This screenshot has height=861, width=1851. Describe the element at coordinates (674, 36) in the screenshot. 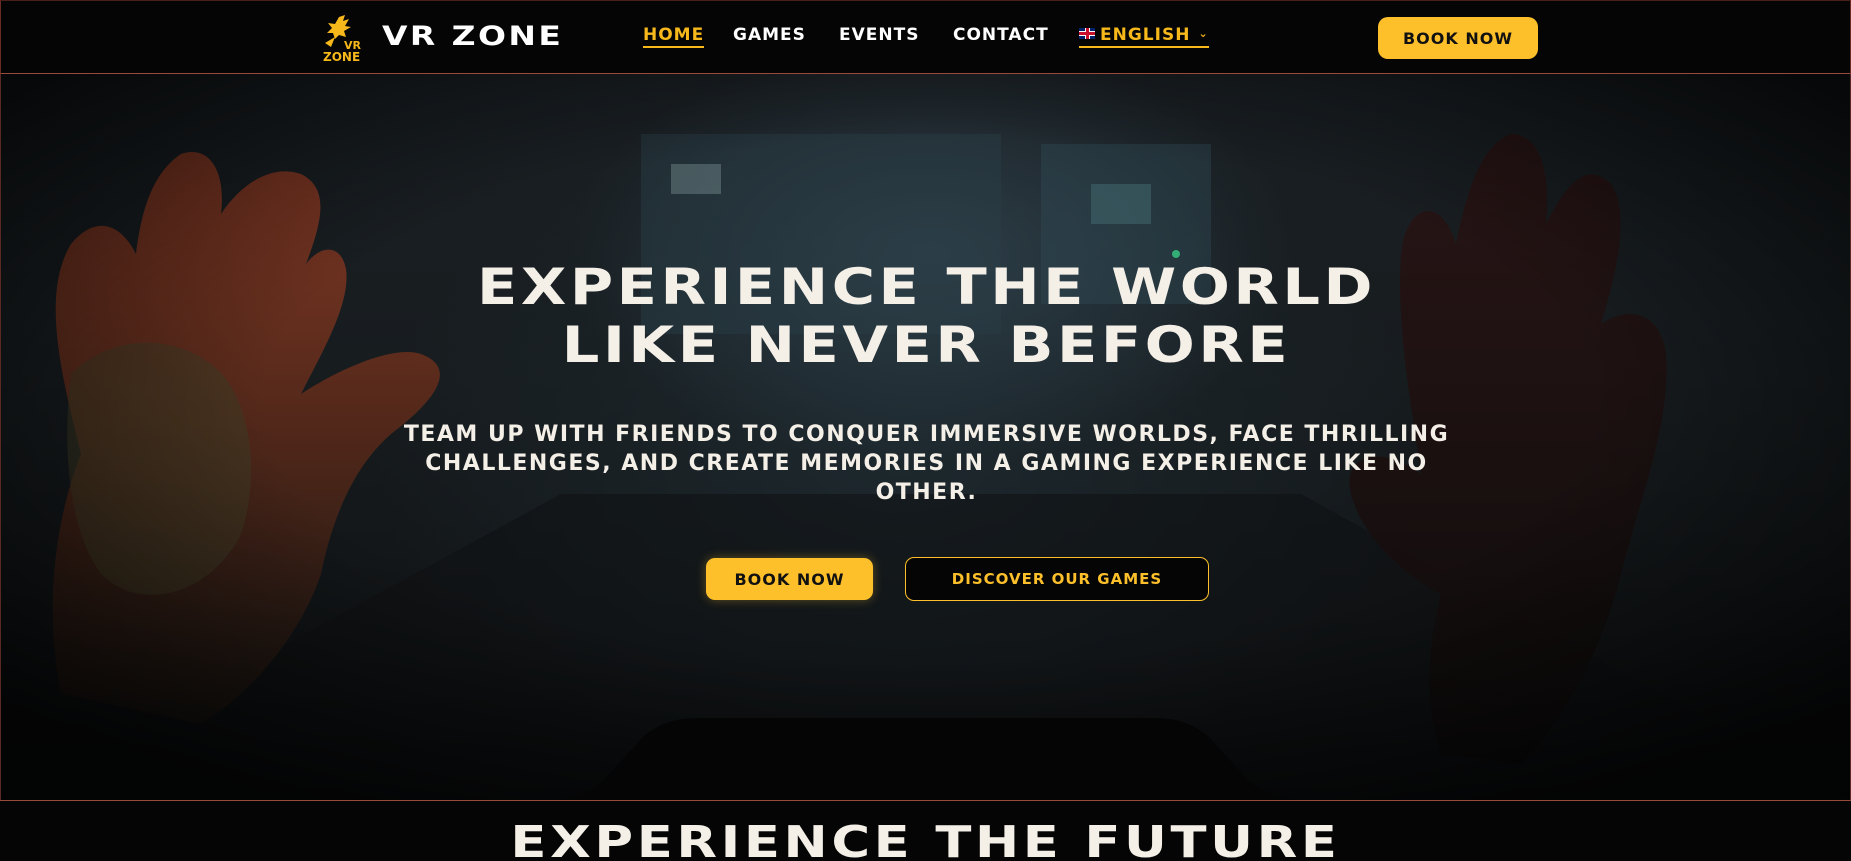

I see `nav-link-home: HOME` at that location.